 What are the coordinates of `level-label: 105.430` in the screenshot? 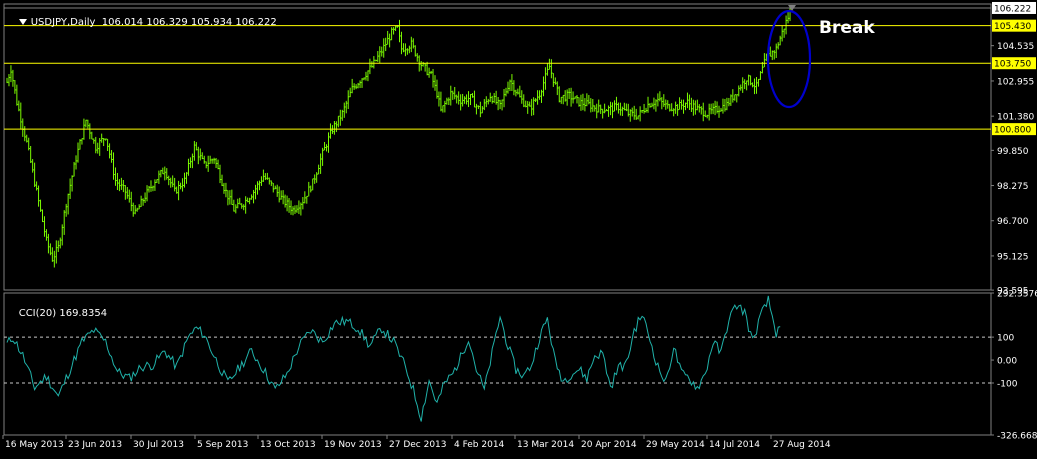 It's located at (1012, 27).